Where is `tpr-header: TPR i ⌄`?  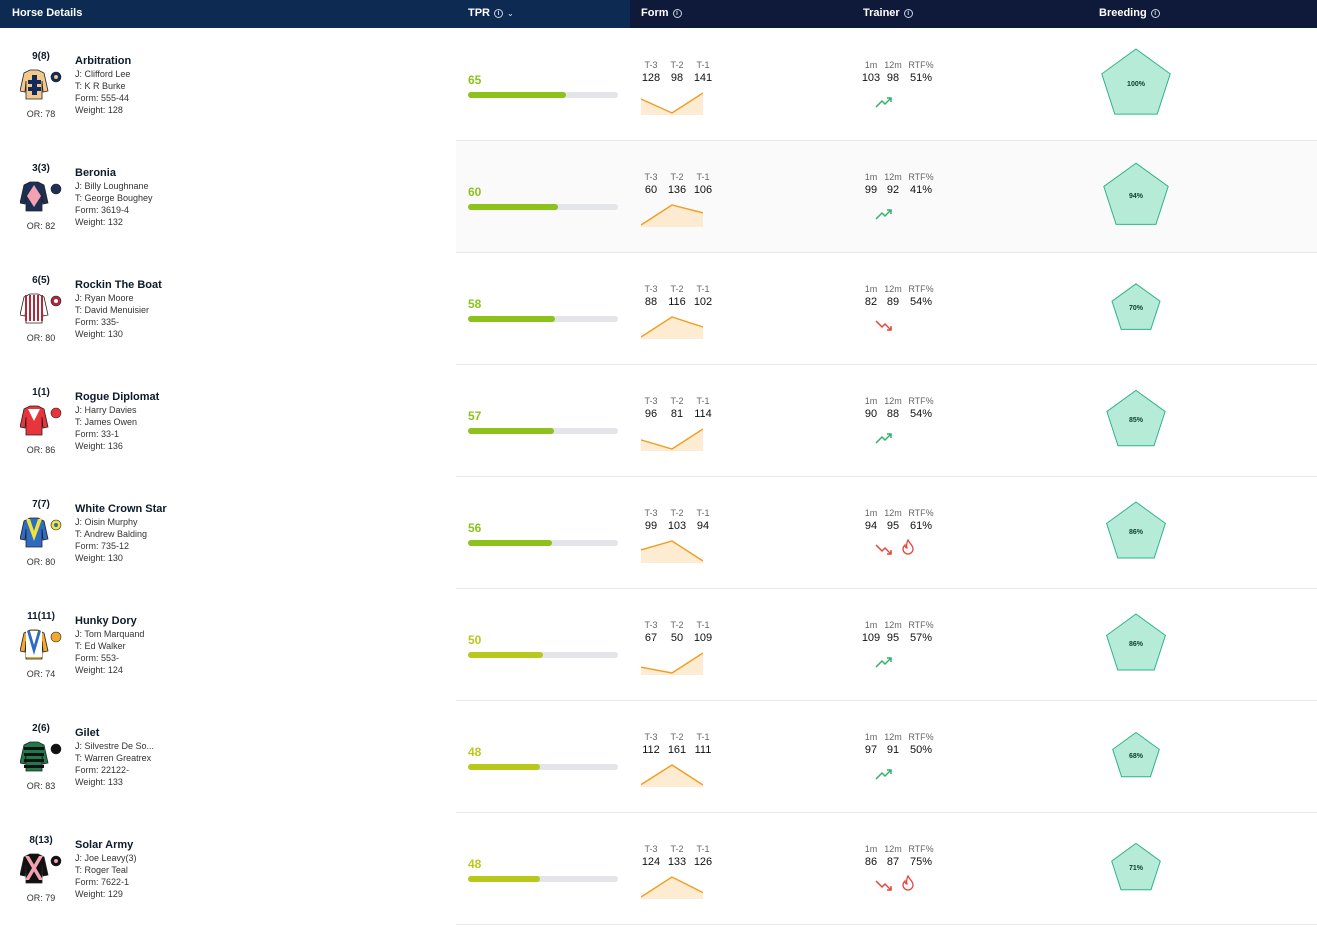
tpr-header: TPR i ⌄ is located at coordinates (491, 13).